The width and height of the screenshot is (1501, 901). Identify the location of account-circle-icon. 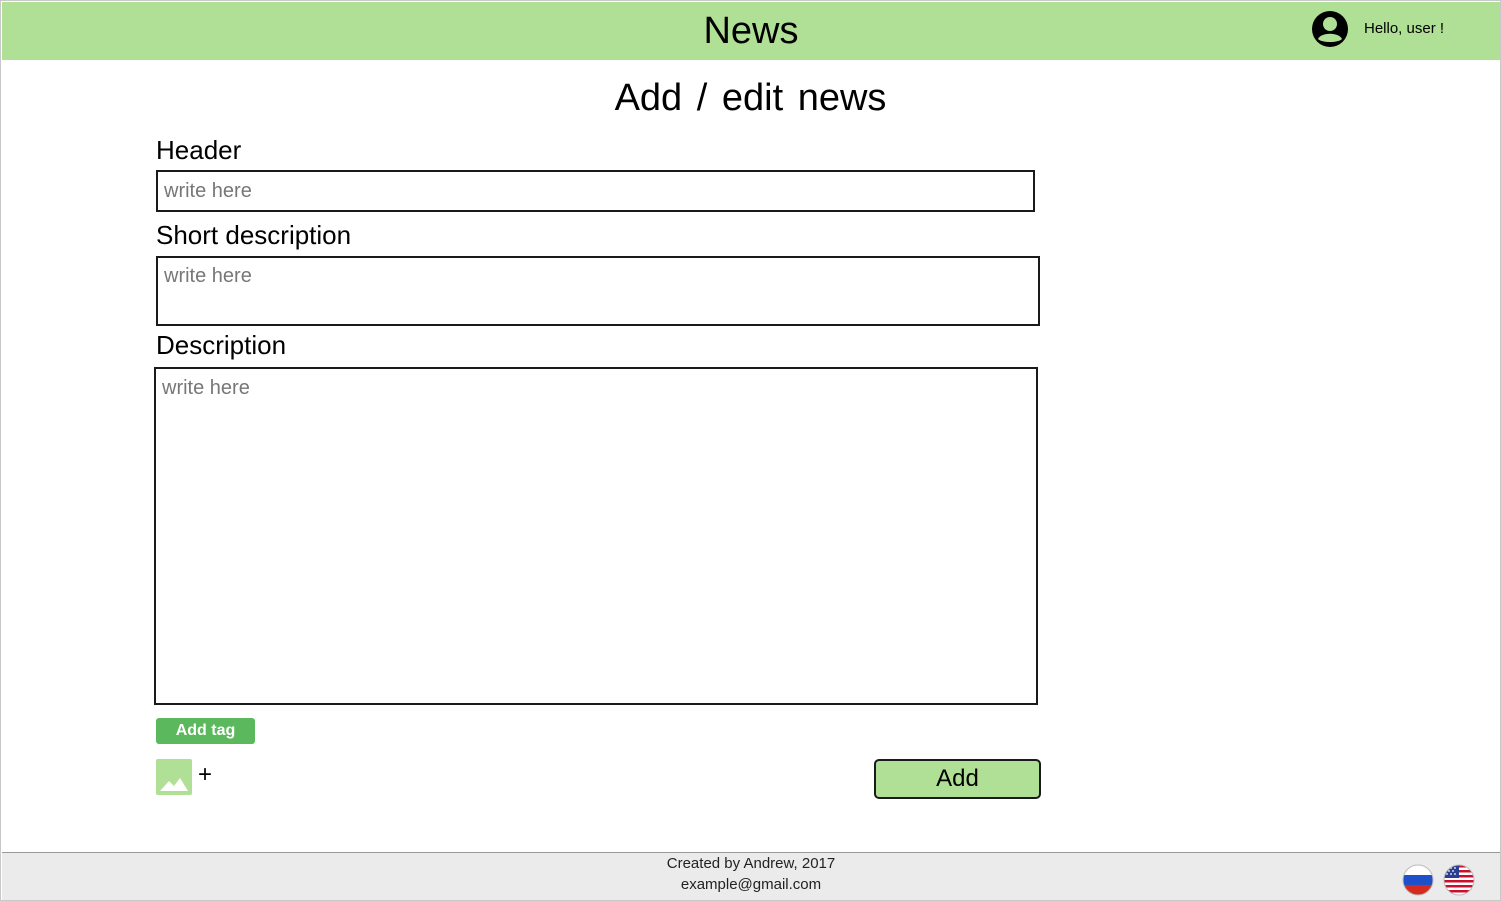
(1330, 29).